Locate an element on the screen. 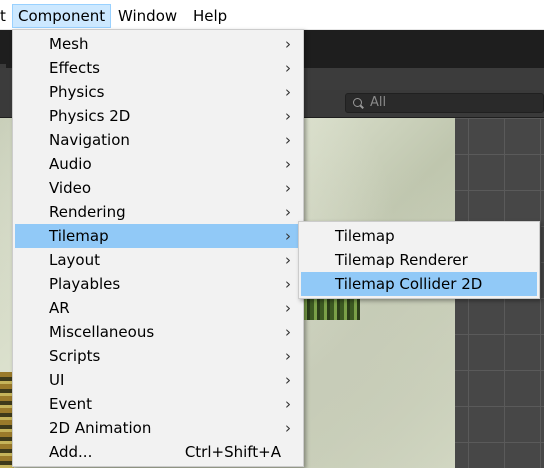 The height and width of the screenshot is (468, 544). menu-item-label: Navigation is located at coordinates (89, 140).